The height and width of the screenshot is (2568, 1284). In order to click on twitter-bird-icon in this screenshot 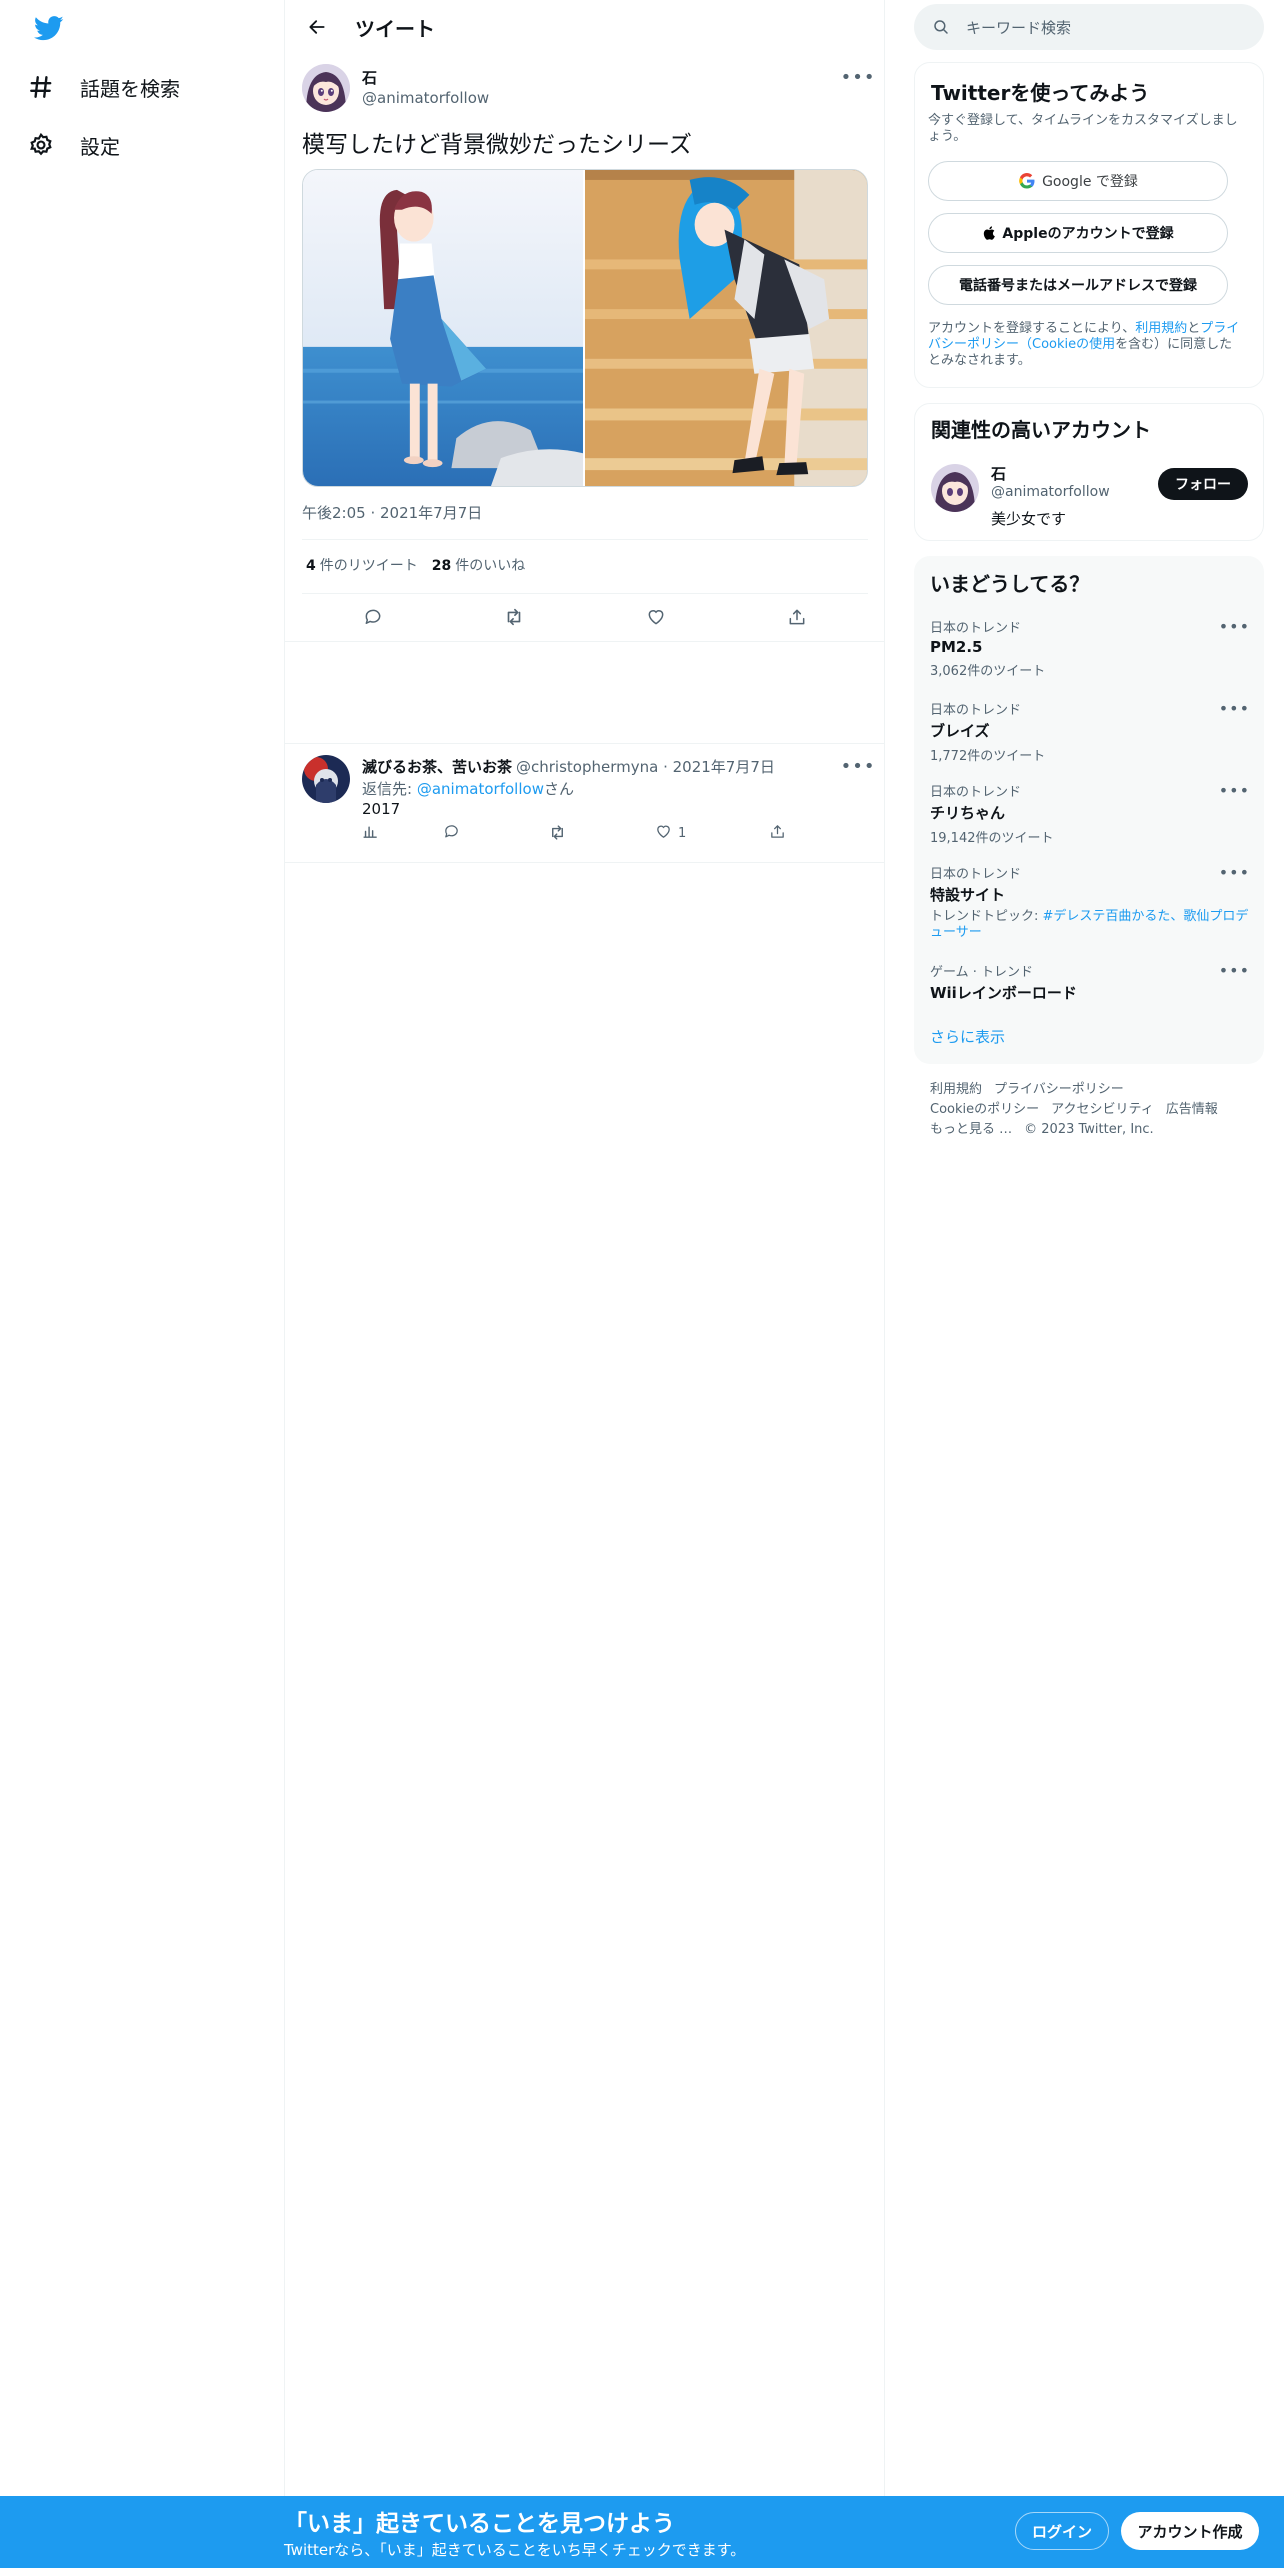, I will do `click(49, 28)`.